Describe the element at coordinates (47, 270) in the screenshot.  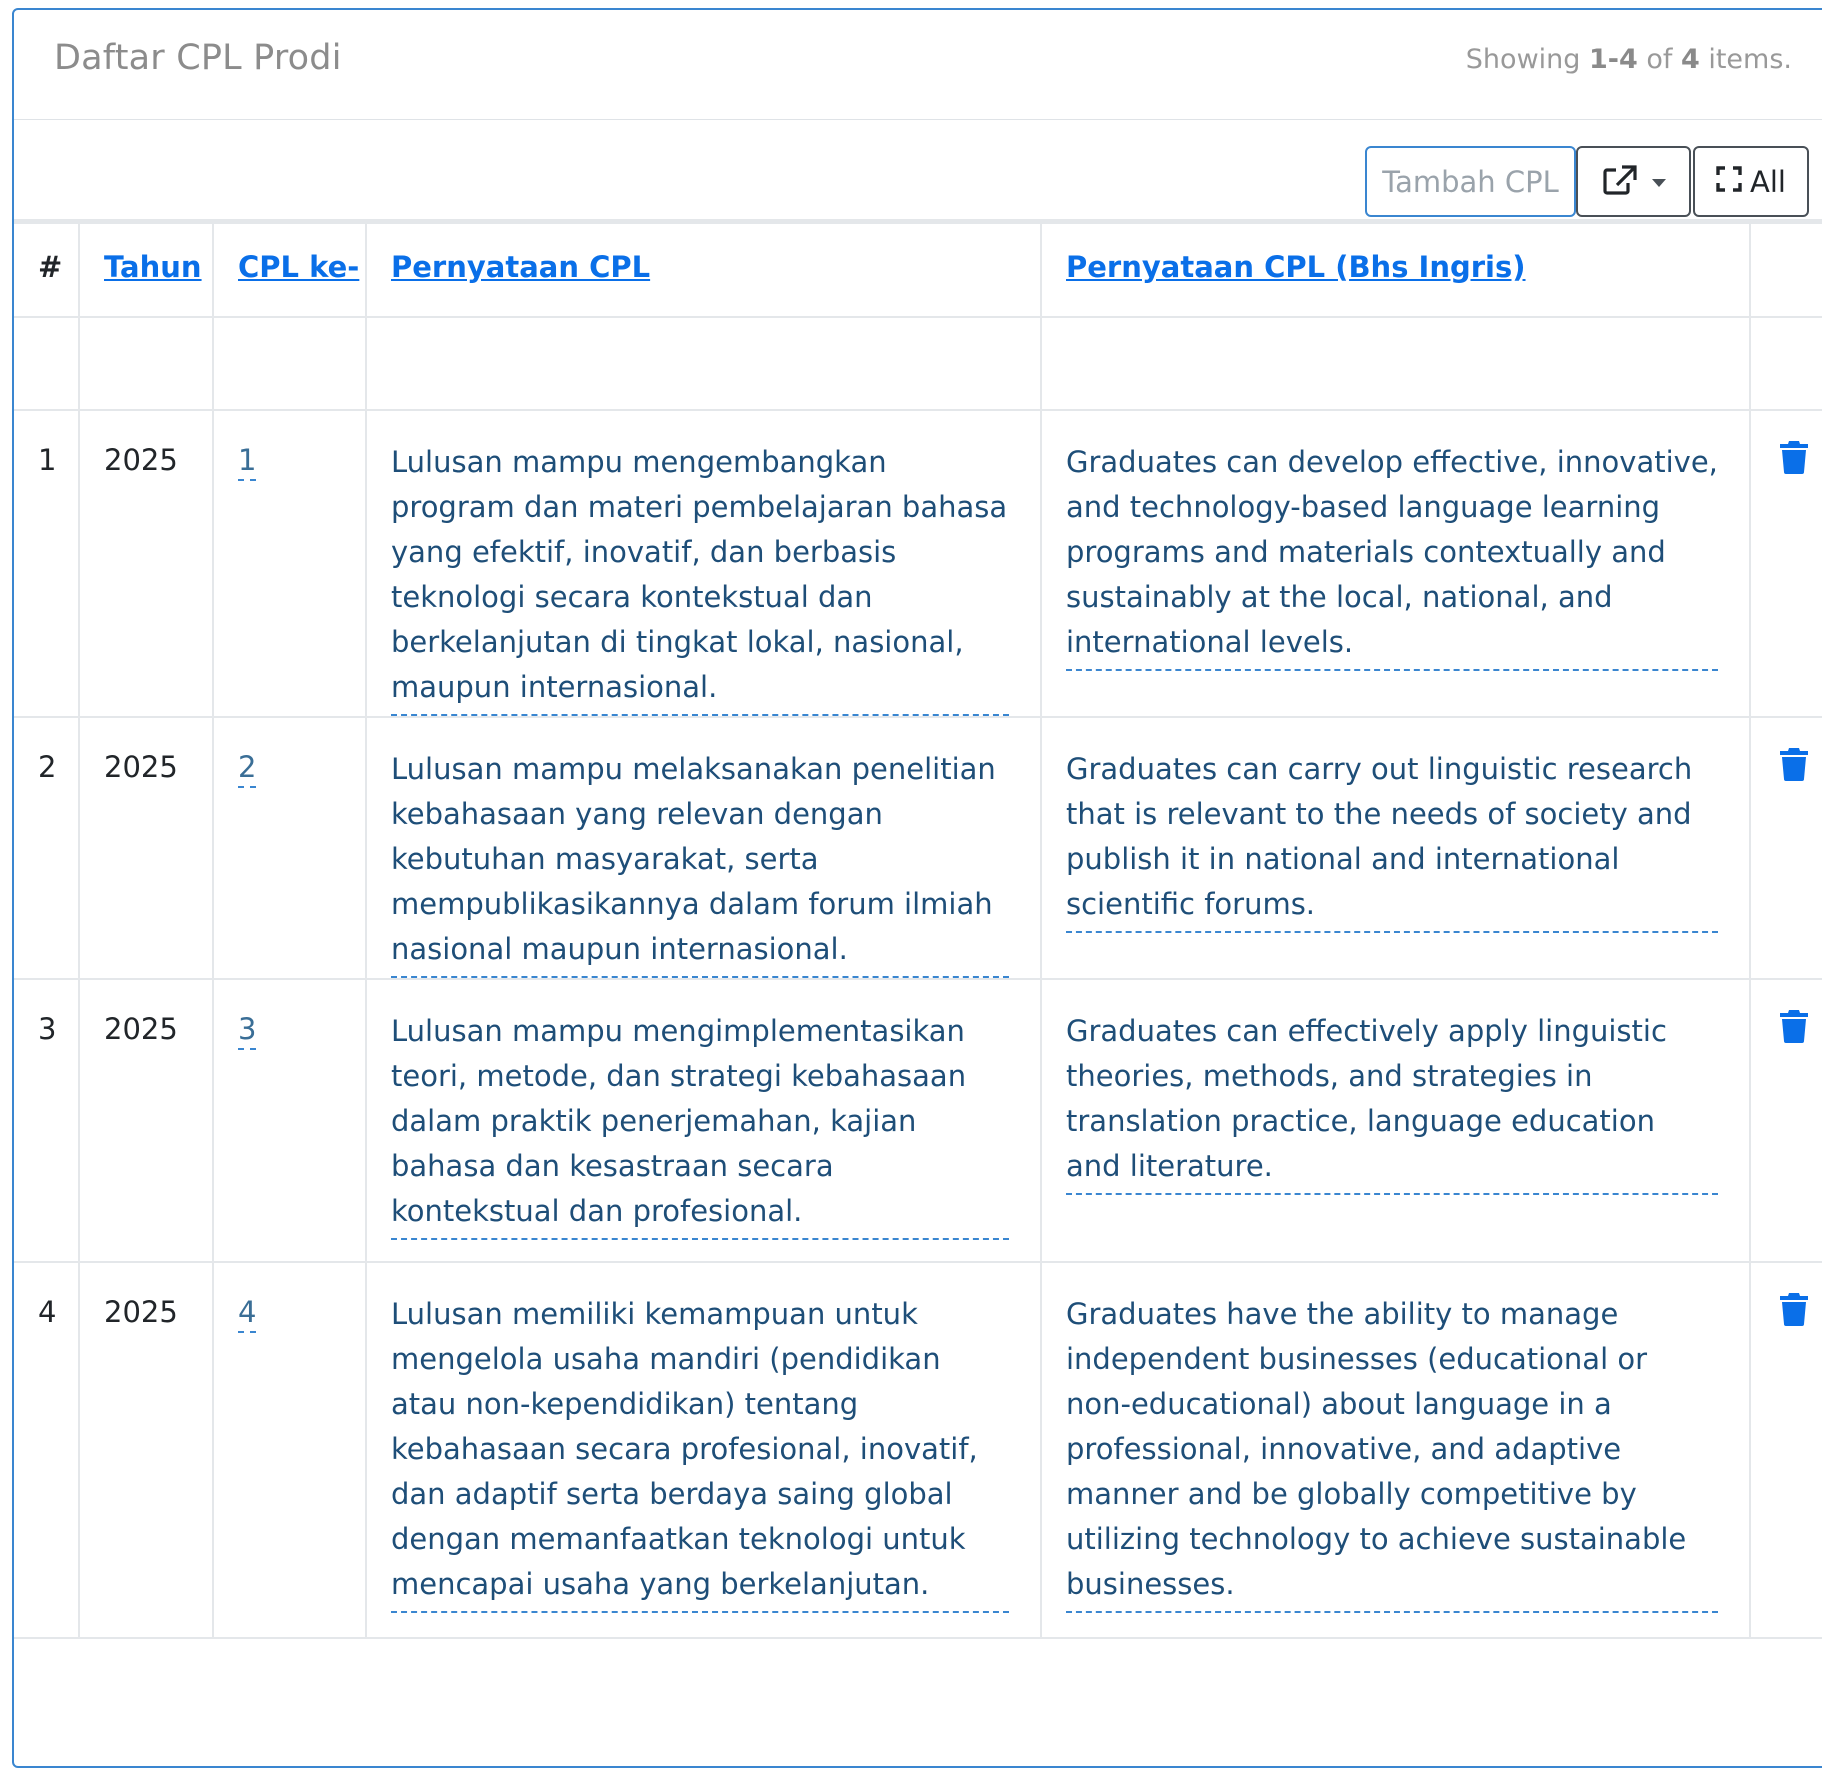
I see `column-header-number: #` at that location.